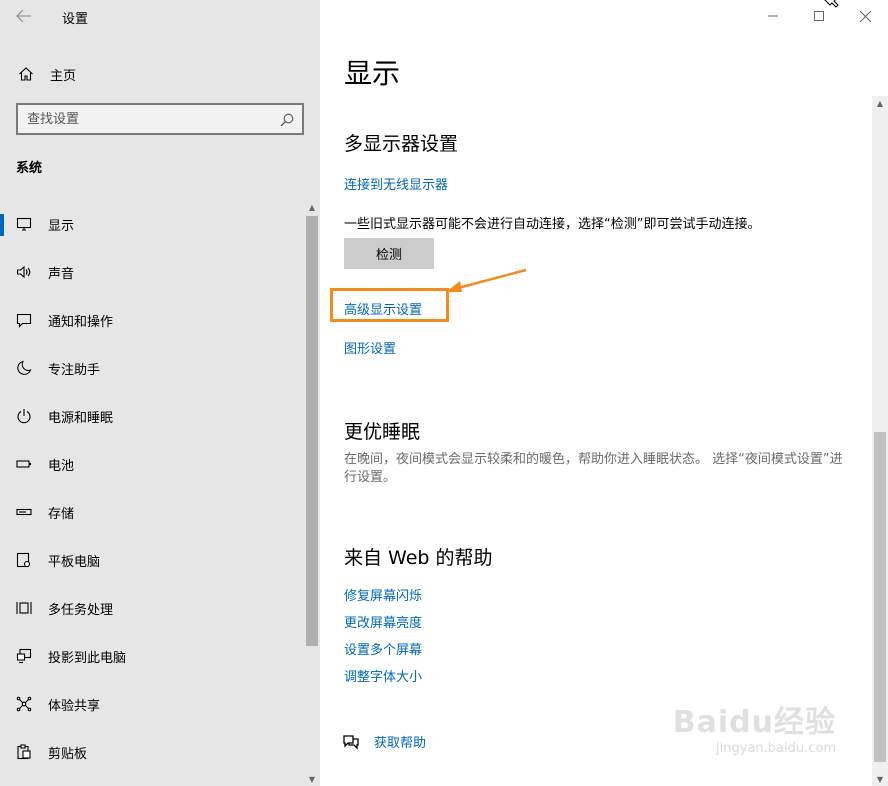  I want to click on window-controls, so click(819, 16).